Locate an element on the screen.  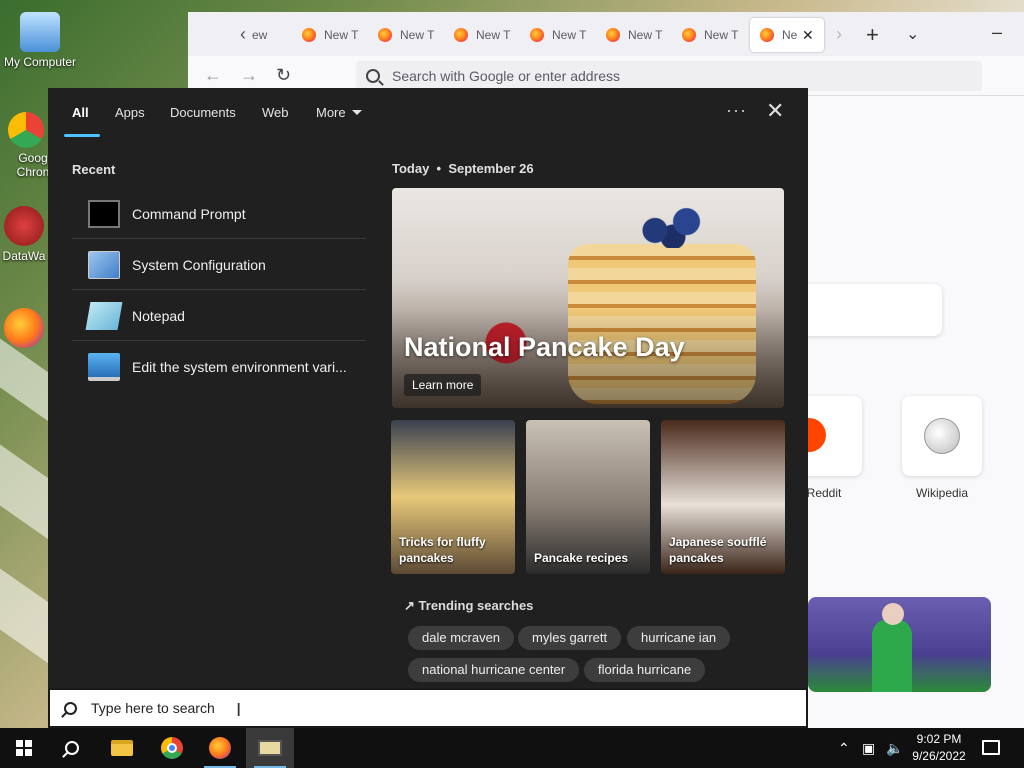
tab-active: Ne ✕ is located at coordinates (787, 35).